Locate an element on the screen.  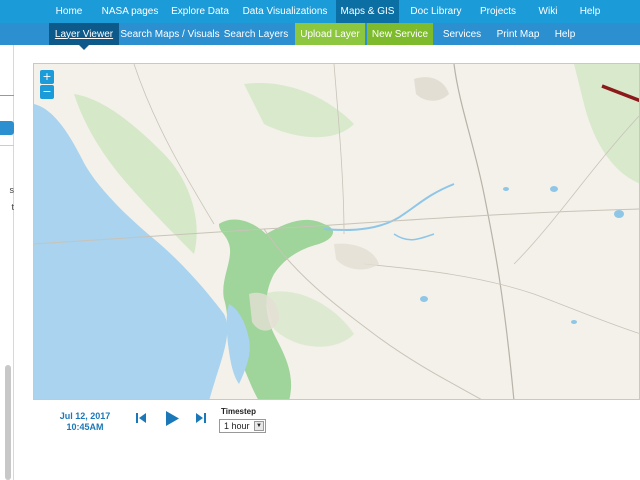
subnav-upload-layer: Upload Layer is located at coordinates (330, 34).